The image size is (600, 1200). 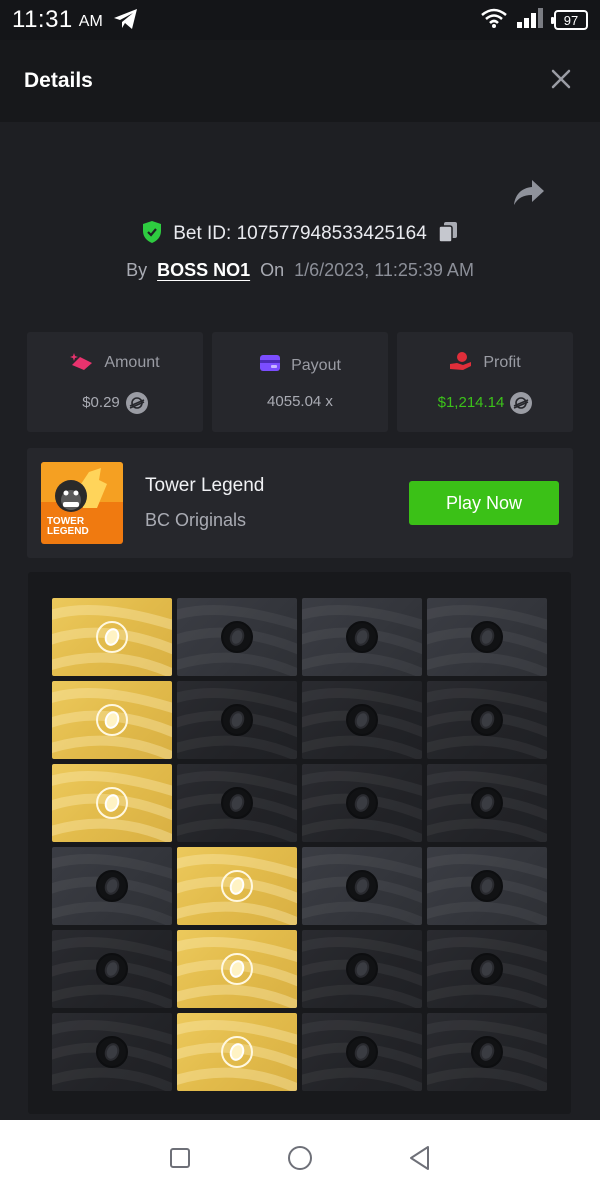 I want to click on copy-icon, so click(x=448, y=234).